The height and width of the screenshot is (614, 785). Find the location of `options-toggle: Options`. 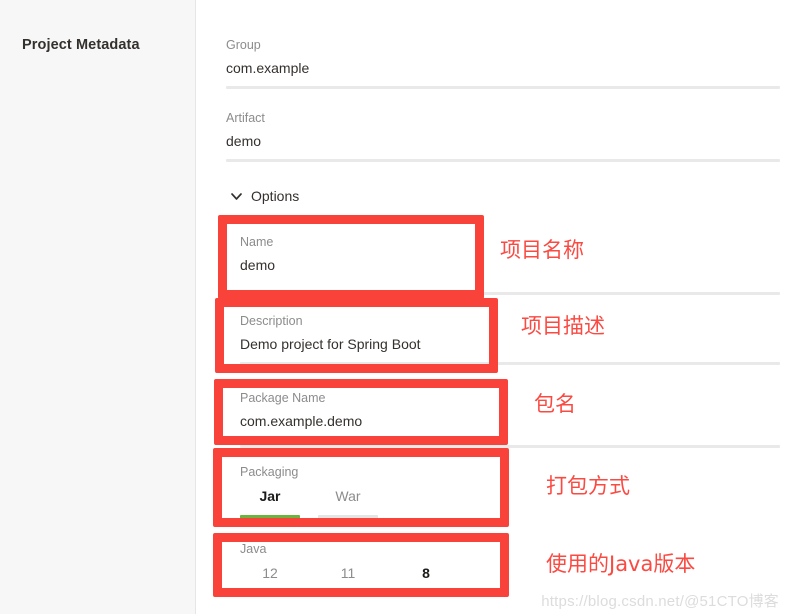

options-toggle: Options is located at coordinates (264, 196).